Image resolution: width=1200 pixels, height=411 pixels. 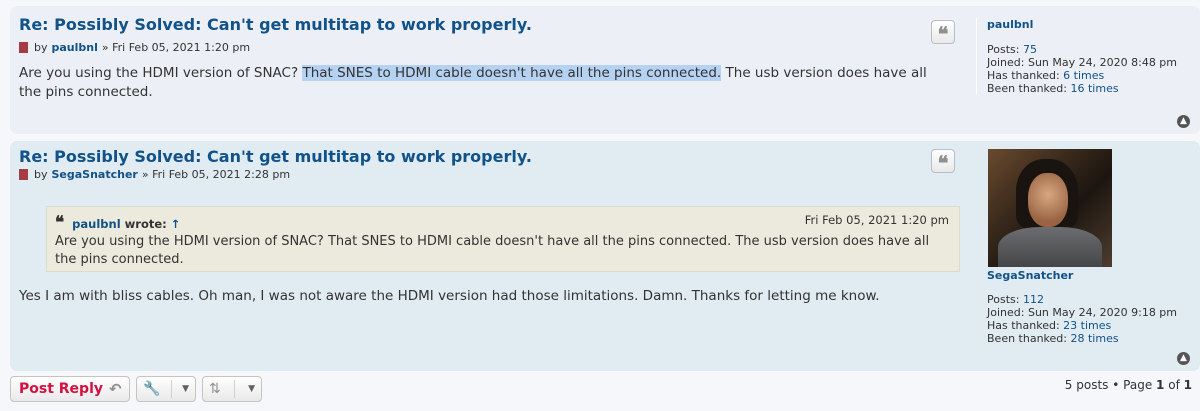 I want to click on has-thanked-count: 23 times, so click(x=1087, y=325).